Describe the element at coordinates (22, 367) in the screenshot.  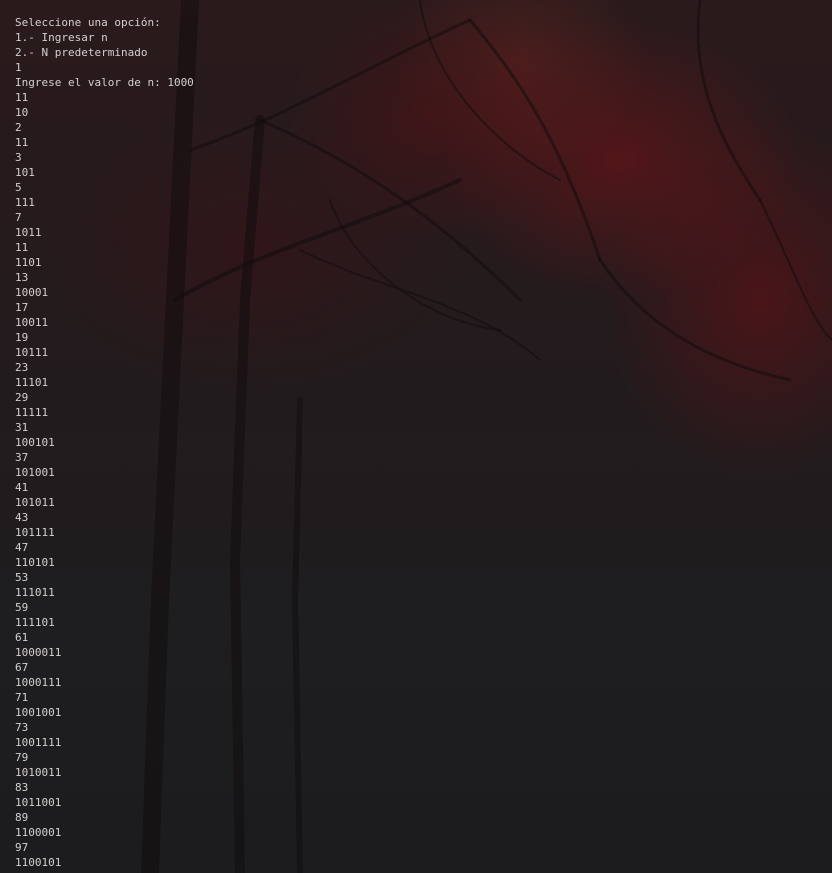
I see `console-line: 23` at that location.